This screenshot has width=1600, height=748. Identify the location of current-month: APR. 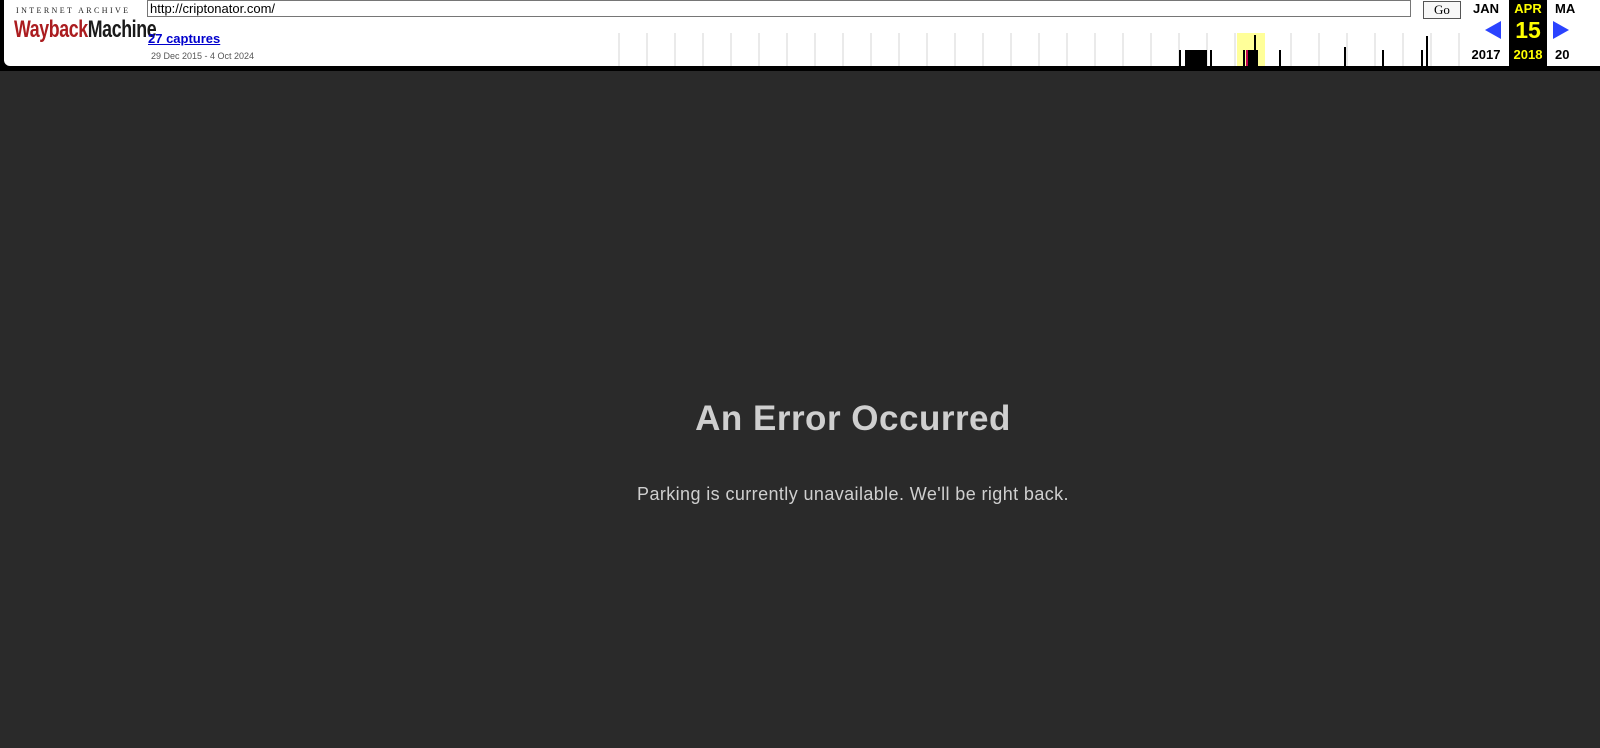
(1528, 8).